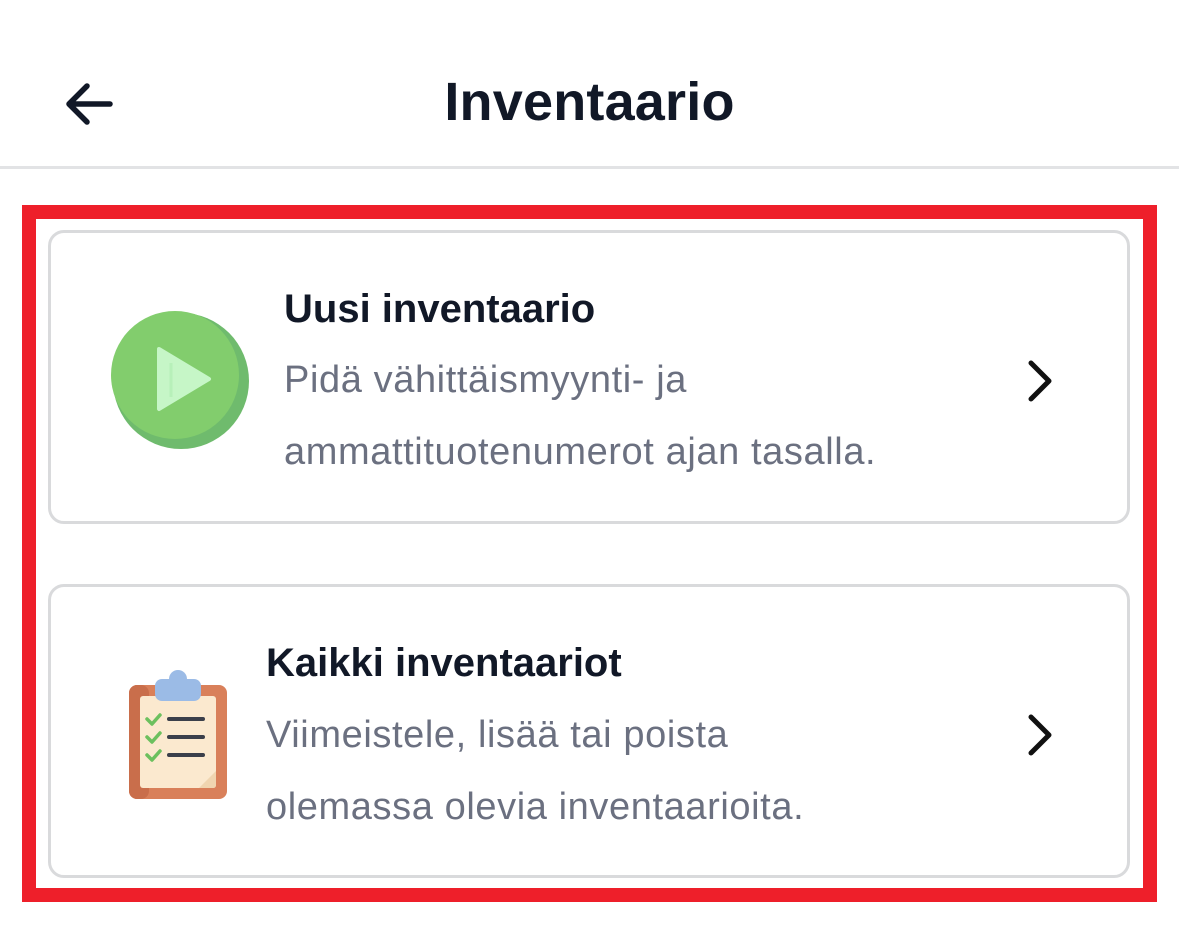 The width and height of the screenshot is (1179, 946). What do you see at coordinates (589, 102) in the screenshot?
I see `page-title: Inventaario` at bounding box center [589, 102].